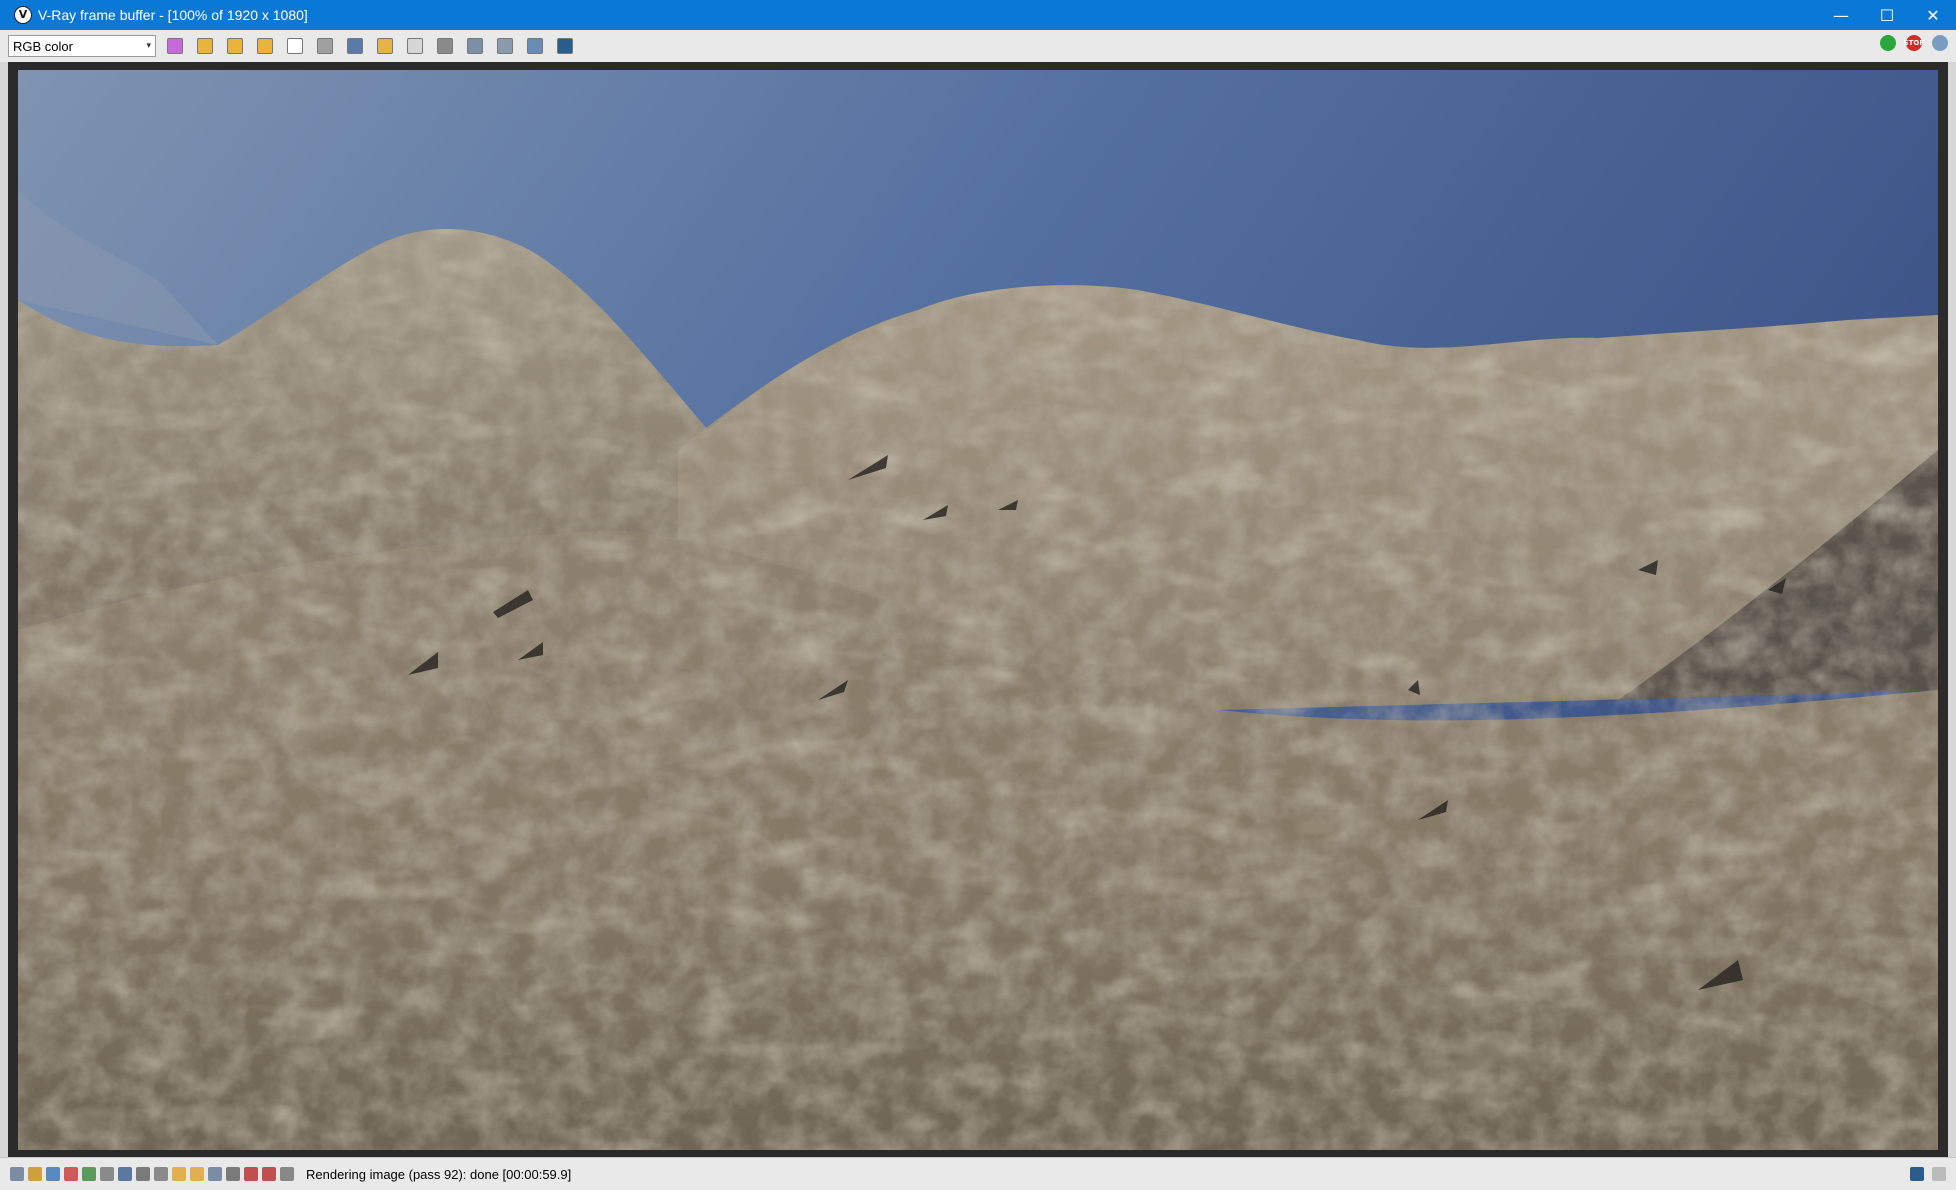  Describe the element at coordinates (89, 1174) in the screenshot. I see `mask-icon` at that location.